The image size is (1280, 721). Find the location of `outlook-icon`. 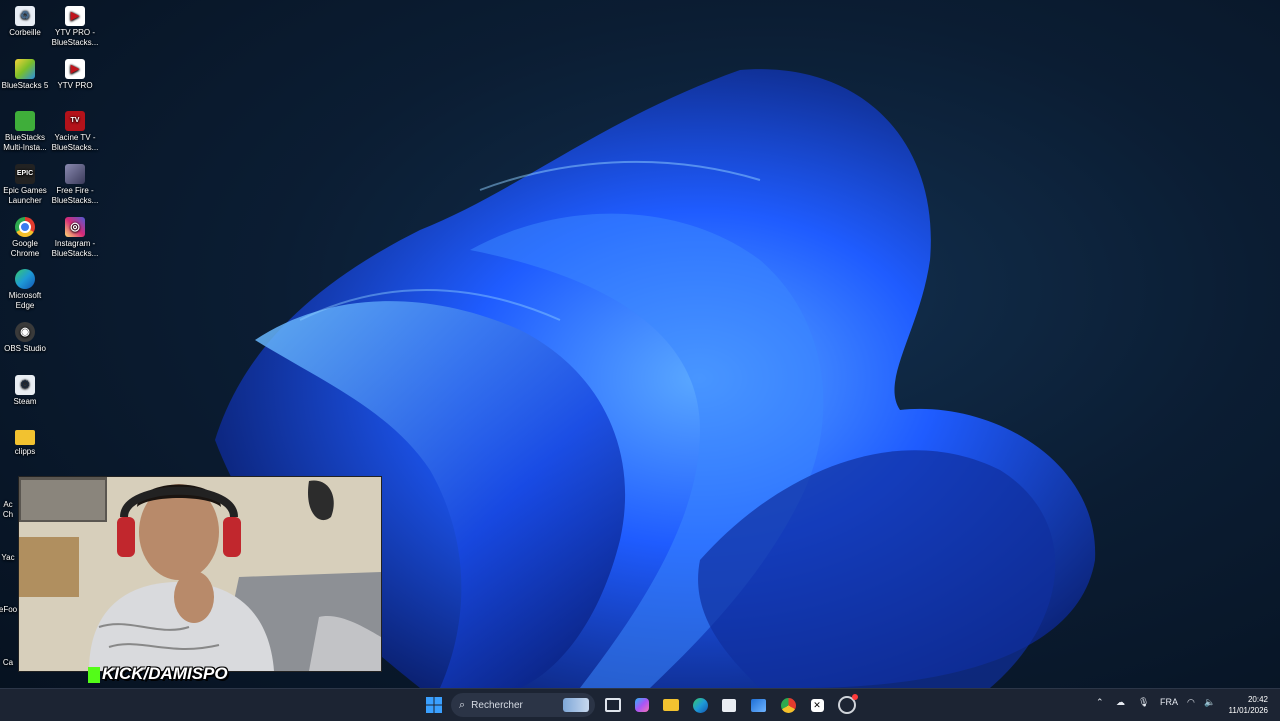

outlook-icon is located at coordinates (758, 705).